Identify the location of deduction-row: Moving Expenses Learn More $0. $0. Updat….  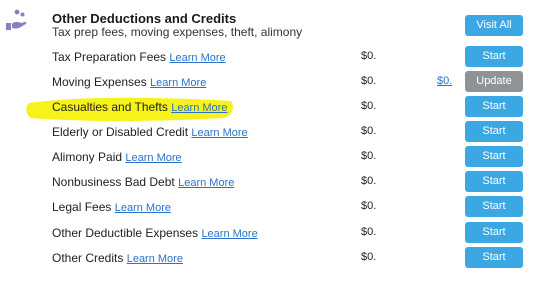
(274, 83).